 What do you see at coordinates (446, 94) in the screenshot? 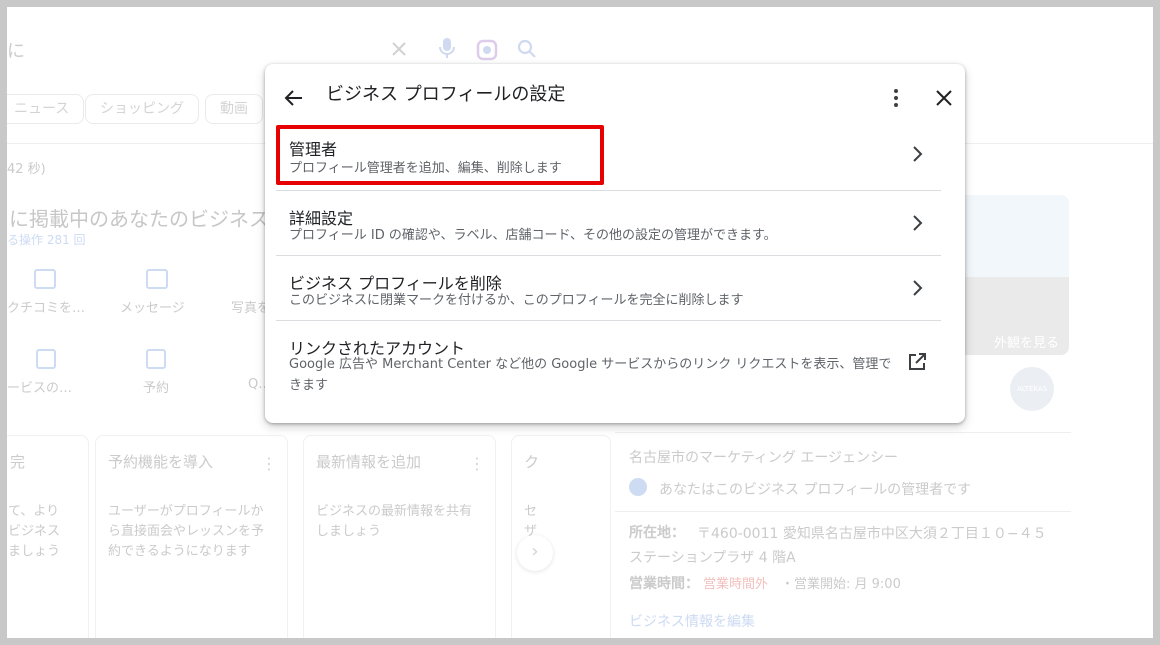
I see `dialog-title: ビジネス プロフィールの設定` at bounding box center [446, 94].